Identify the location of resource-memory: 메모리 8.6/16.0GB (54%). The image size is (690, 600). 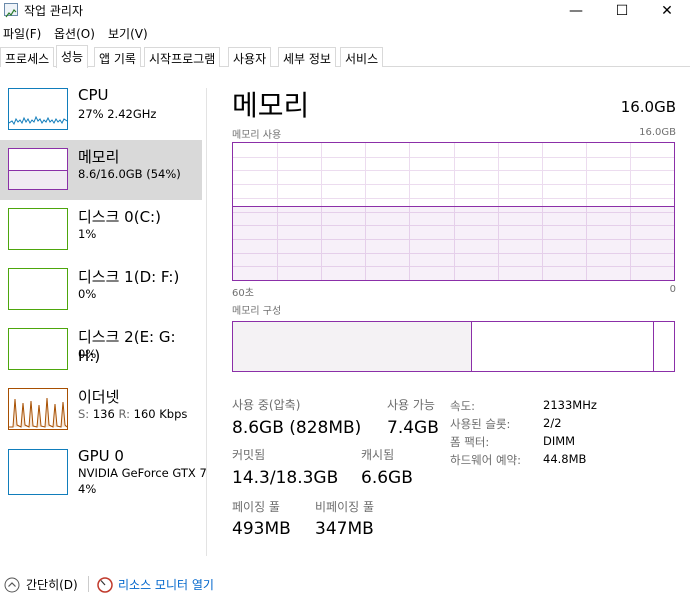
(101, 170).